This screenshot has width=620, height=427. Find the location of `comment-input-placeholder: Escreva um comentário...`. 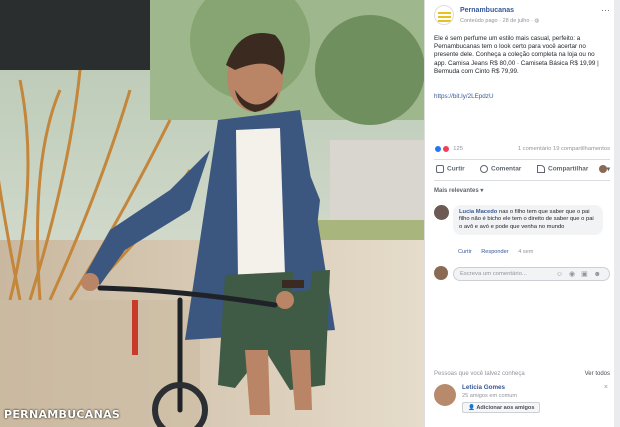

comment-input-placeholder: Escreva um comentário... is located at coordinates (493, 274).